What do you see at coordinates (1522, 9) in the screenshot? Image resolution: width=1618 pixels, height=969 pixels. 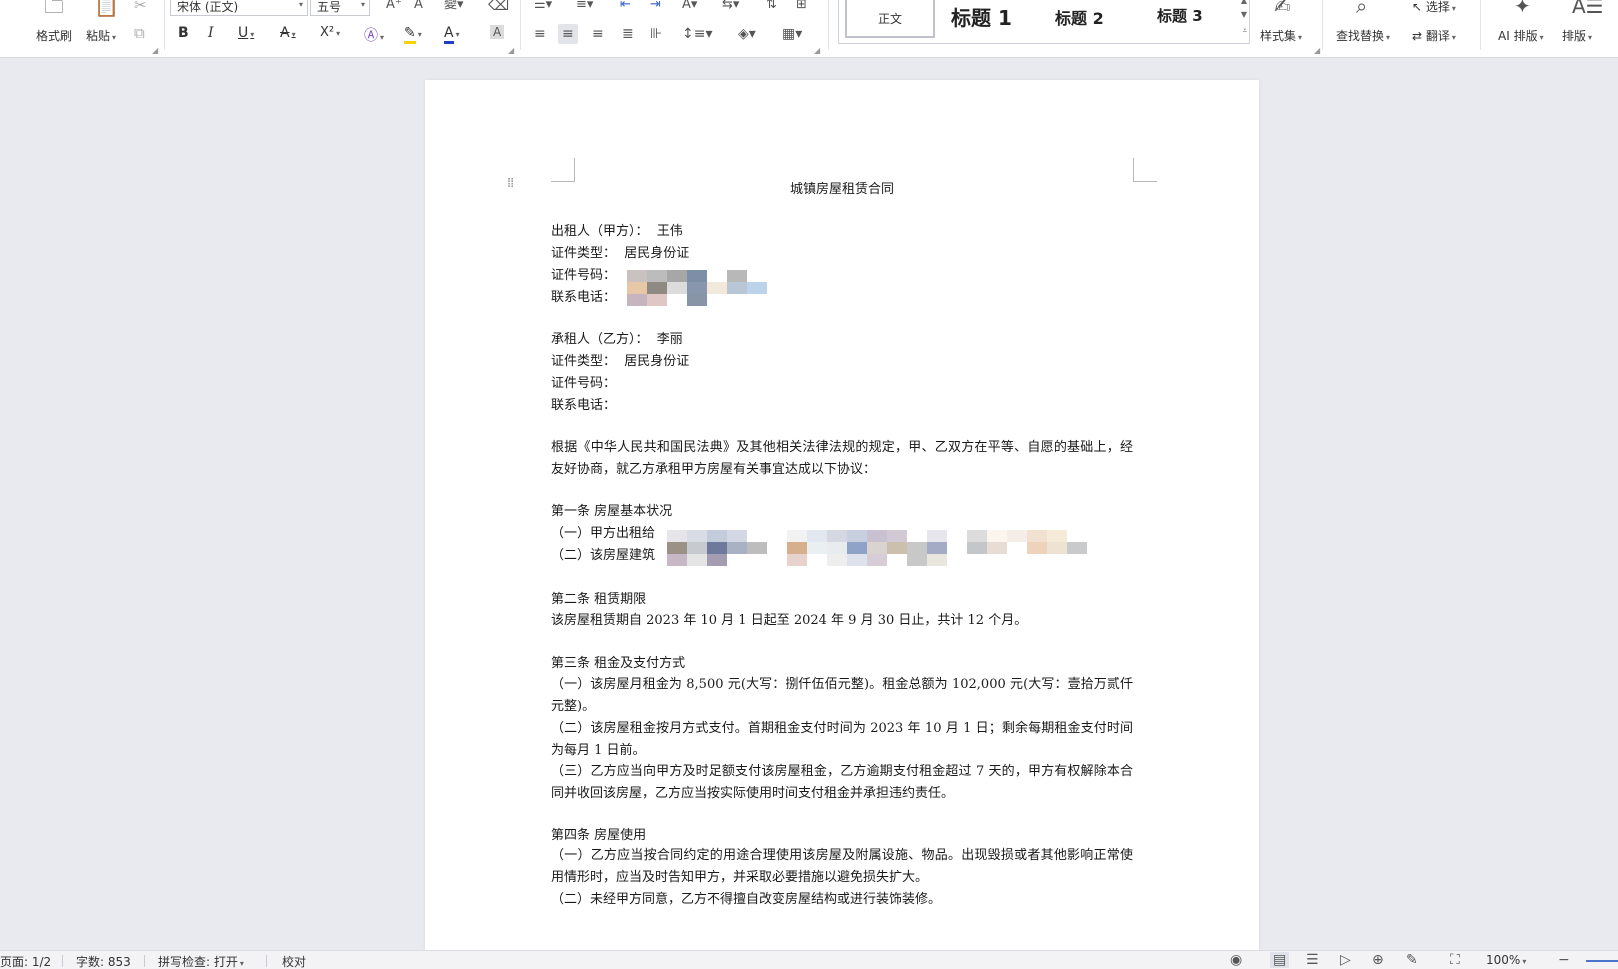 I see `ai-layout-icon: ✦` at bounding box center [1522, 9].